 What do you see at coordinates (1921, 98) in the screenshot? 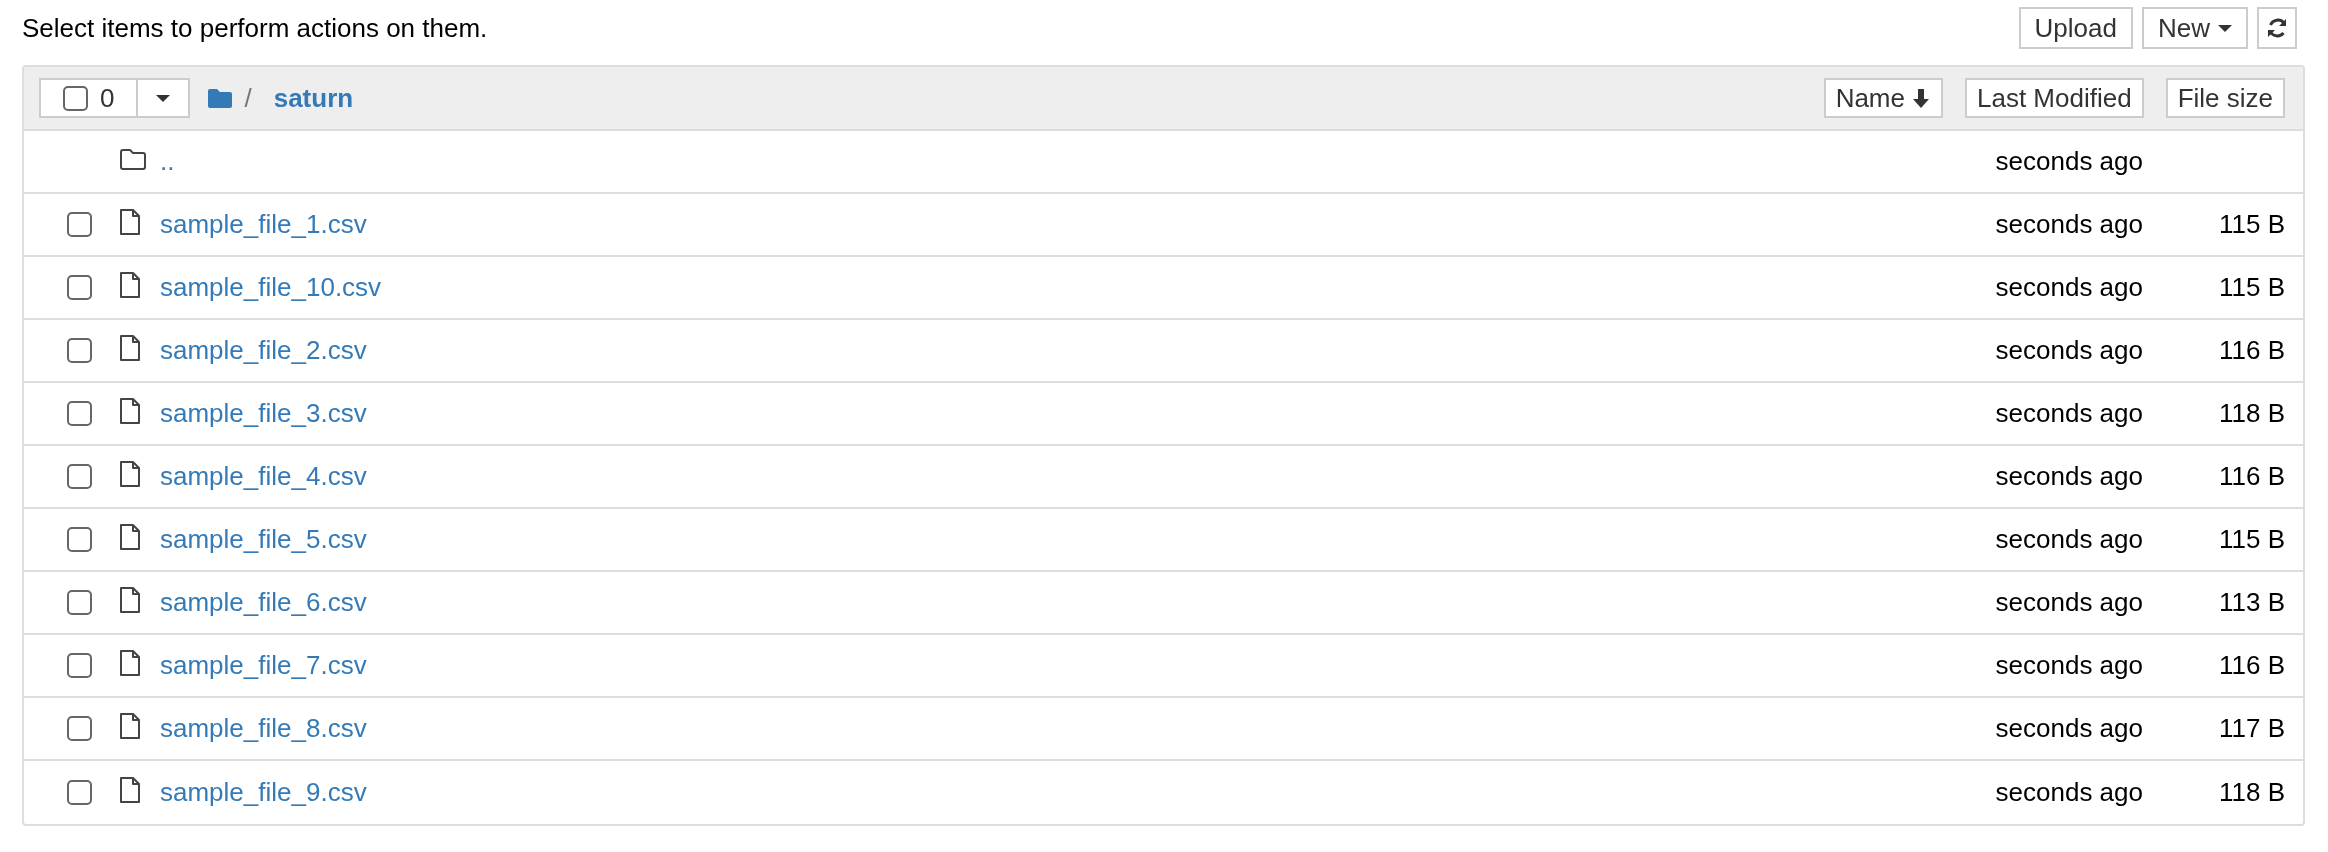
I see `down-arrow-icon` at bounding box center [1921, 98].